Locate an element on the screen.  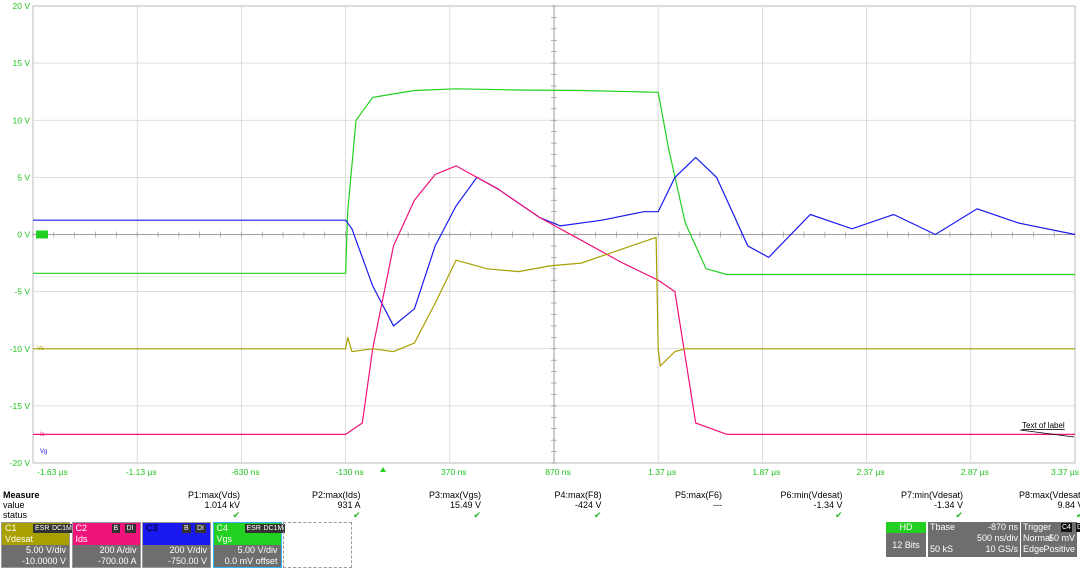
channel-scale: 200 V/div is located at coordinates (188, 550).